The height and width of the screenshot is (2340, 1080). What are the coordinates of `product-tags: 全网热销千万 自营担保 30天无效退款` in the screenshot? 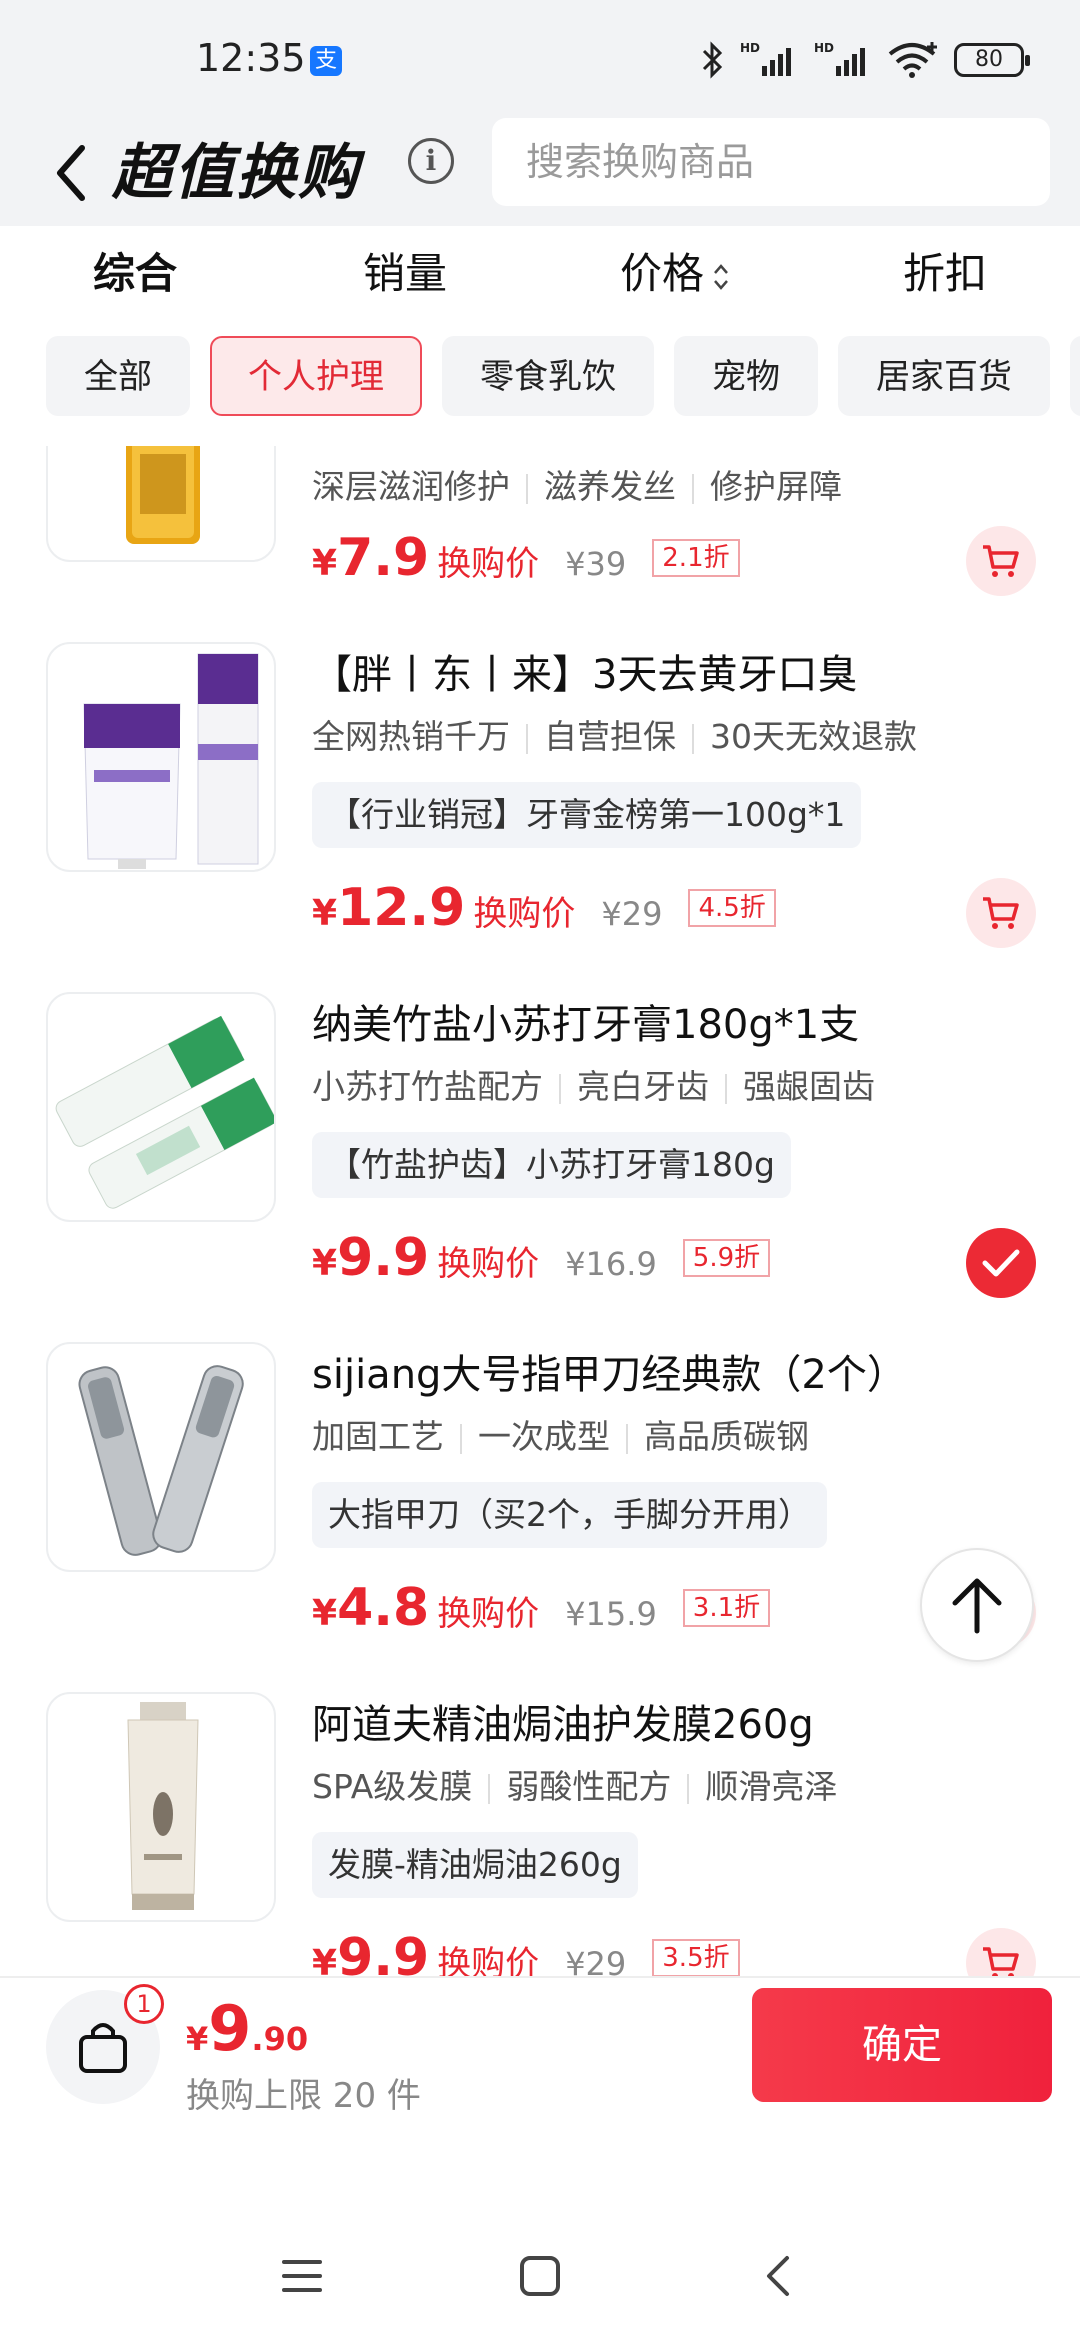 It's located at (614, 736).